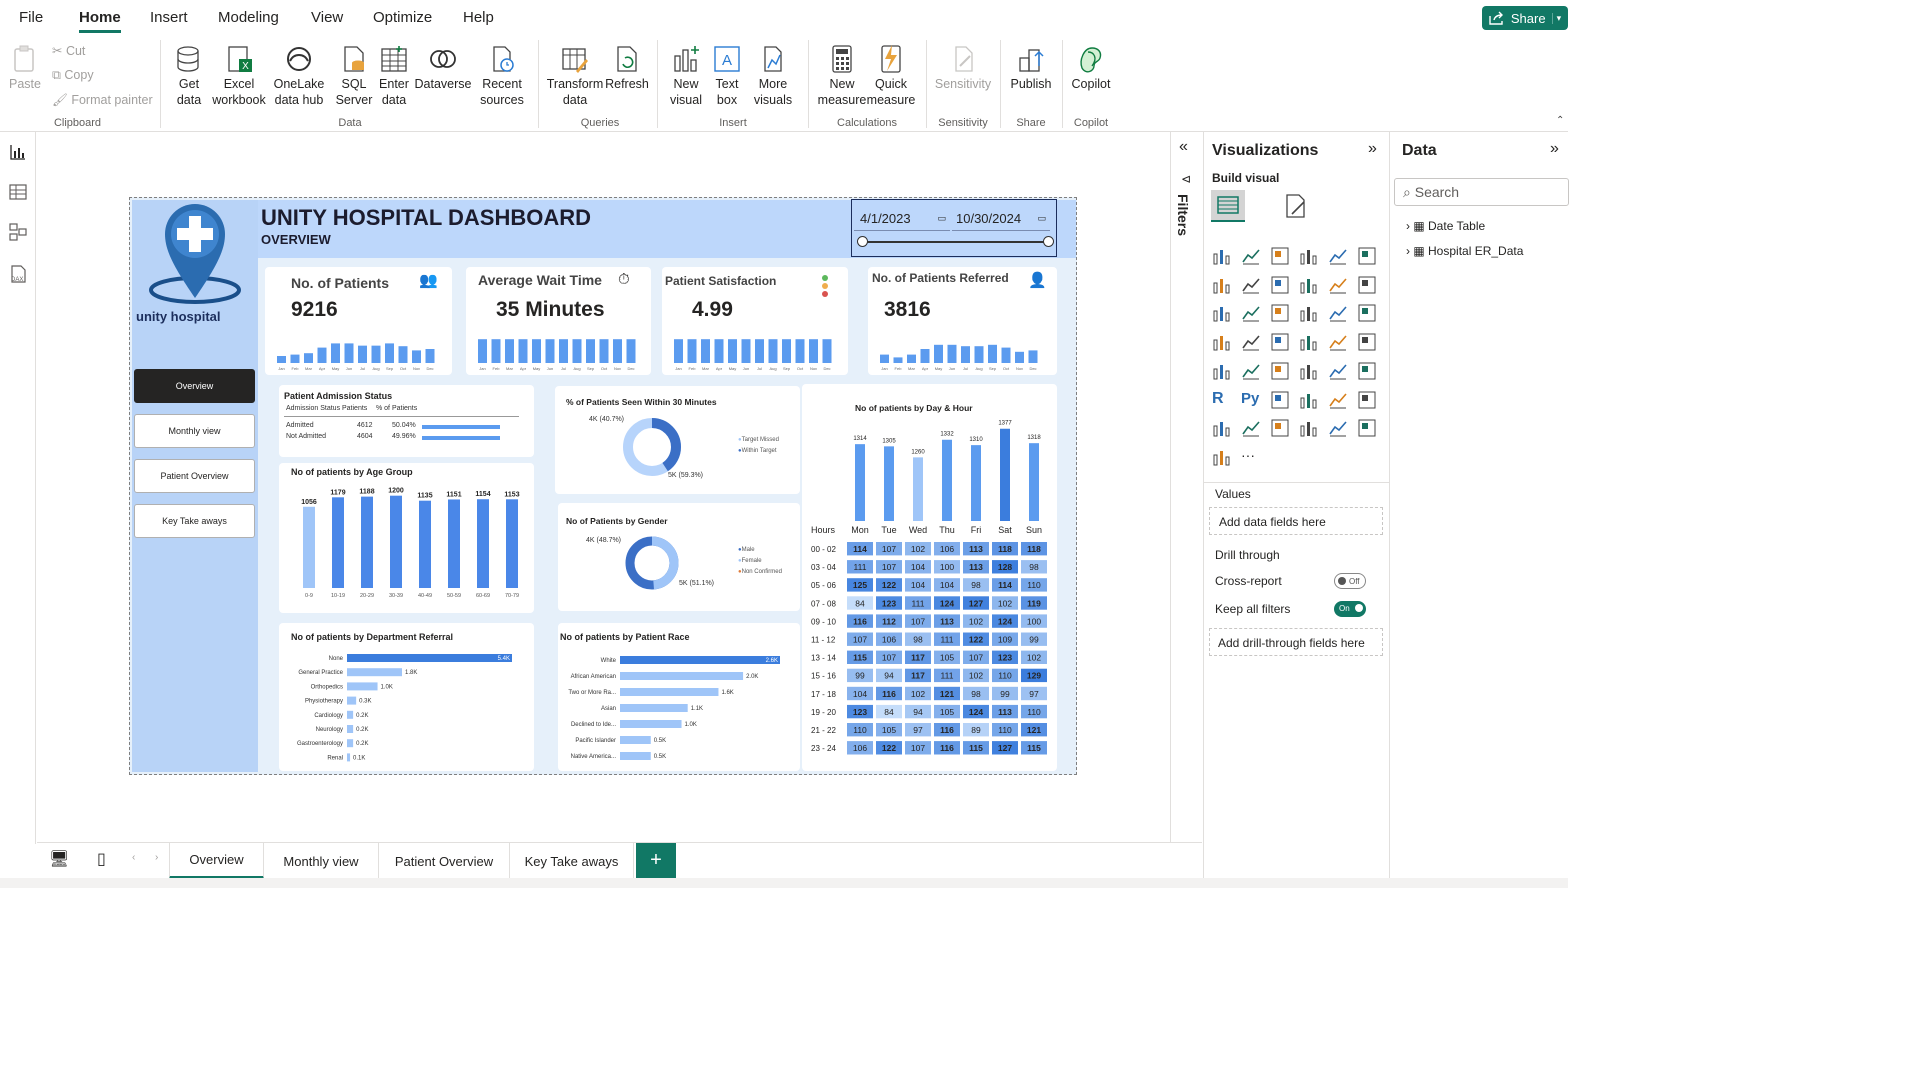  I want to click on stacked-bar-icon, so click(1223, 257).